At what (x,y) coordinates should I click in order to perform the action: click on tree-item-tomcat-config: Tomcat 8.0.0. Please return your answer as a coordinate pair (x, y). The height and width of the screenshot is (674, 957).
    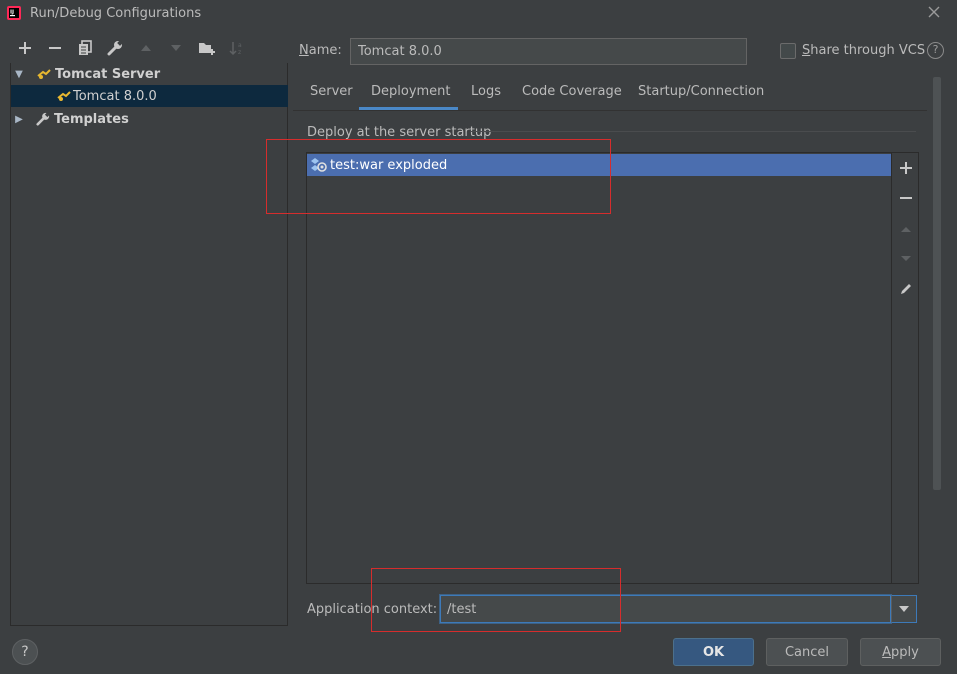
    Looking at the image, I should click on (149, 96).